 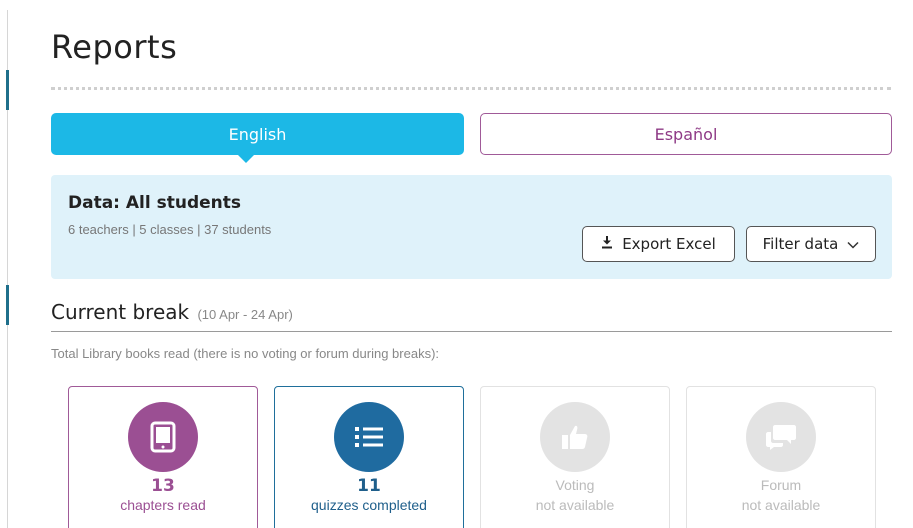 What do you see at coordinates (163, 505) in the screenshot?
I see `stat-label: chapters read` at bounding box center [163, 505].